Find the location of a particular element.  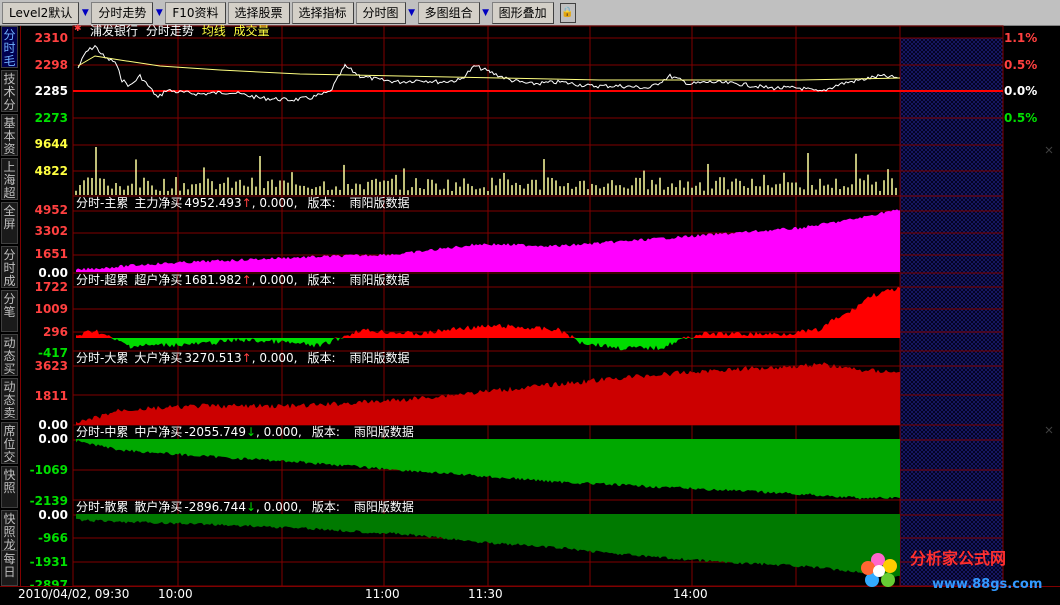

panel-title: 分时-中累 中户净买 -2055.749↓, 0.000, 版本: 雨阳版数据 is located at coordinates (245, 432).